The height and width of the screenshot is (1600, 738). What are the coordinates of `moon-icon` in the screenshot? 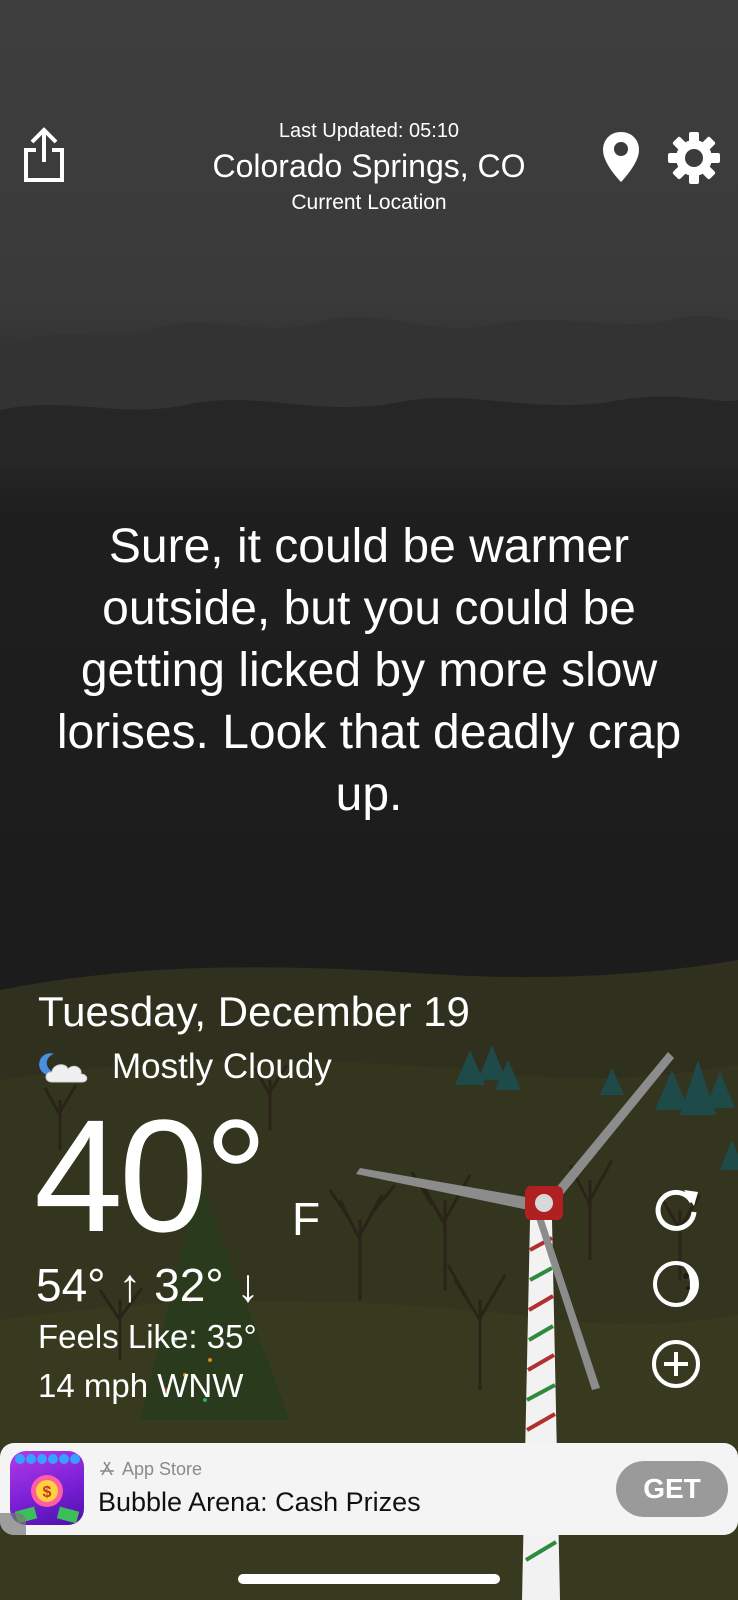 It's located at (676, 1284).